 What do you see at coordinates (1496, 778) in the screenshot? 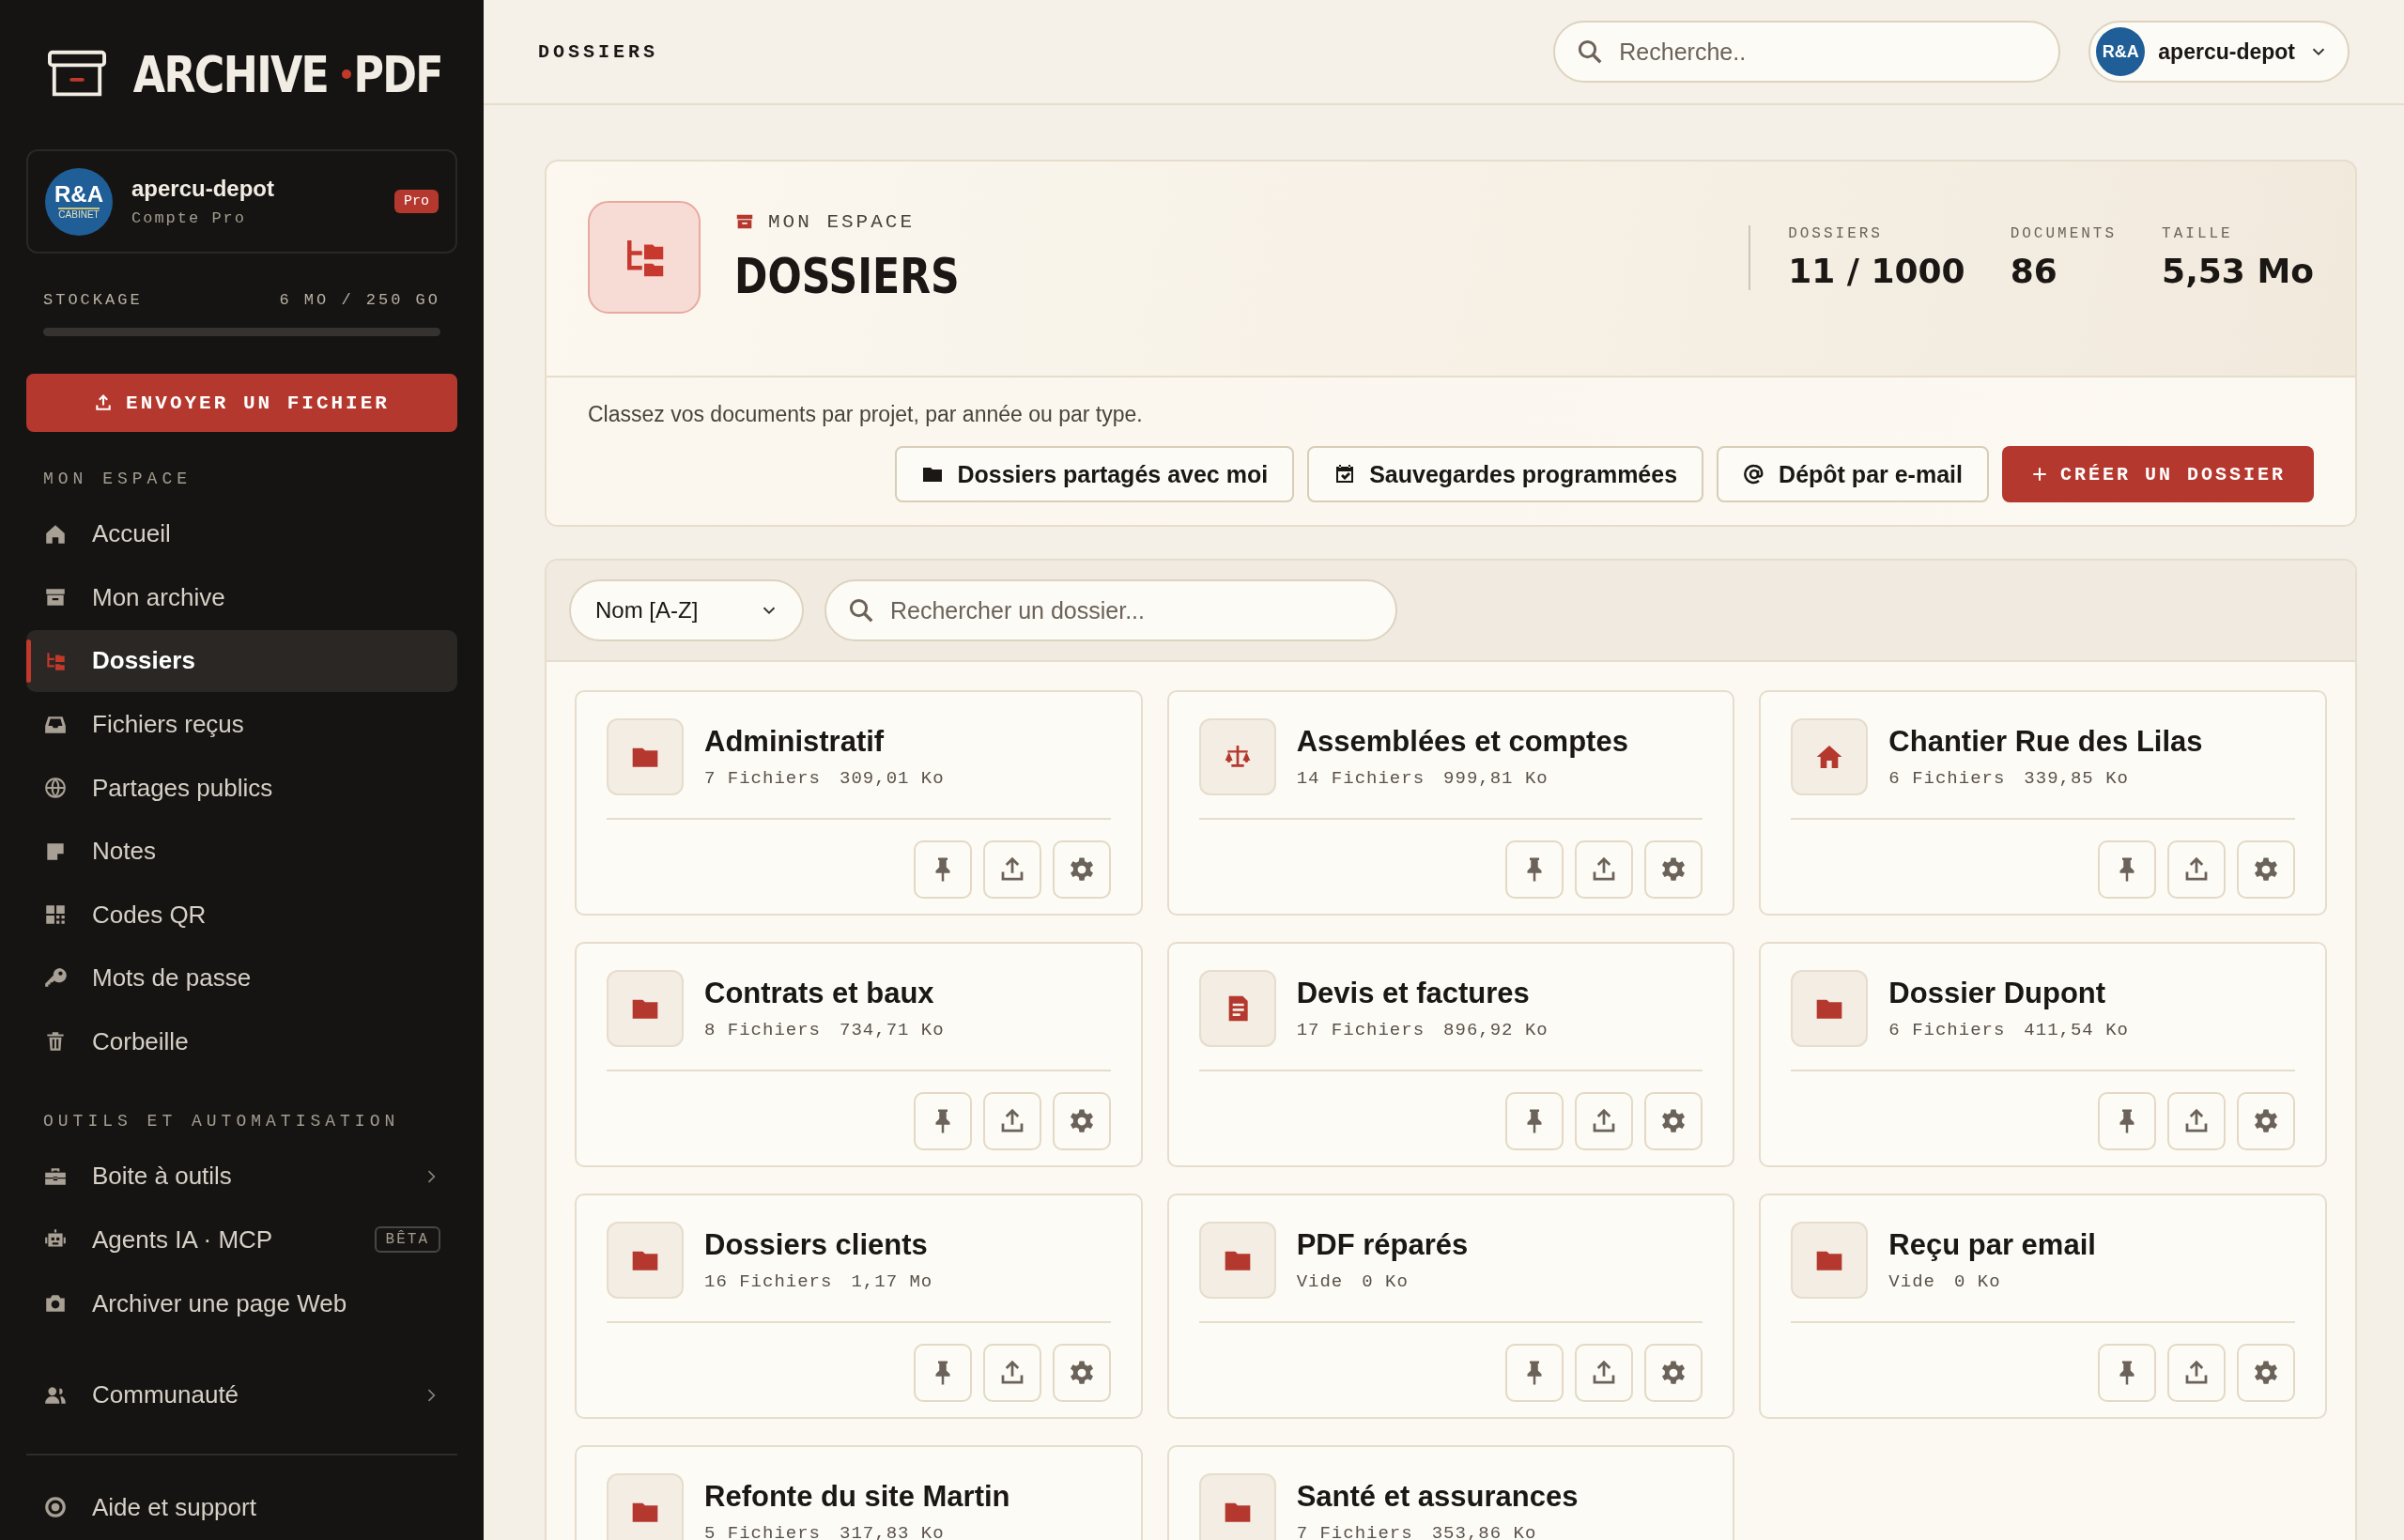
I see `folder-size: 999,81 Ko` at bounding box center [1496, 778].